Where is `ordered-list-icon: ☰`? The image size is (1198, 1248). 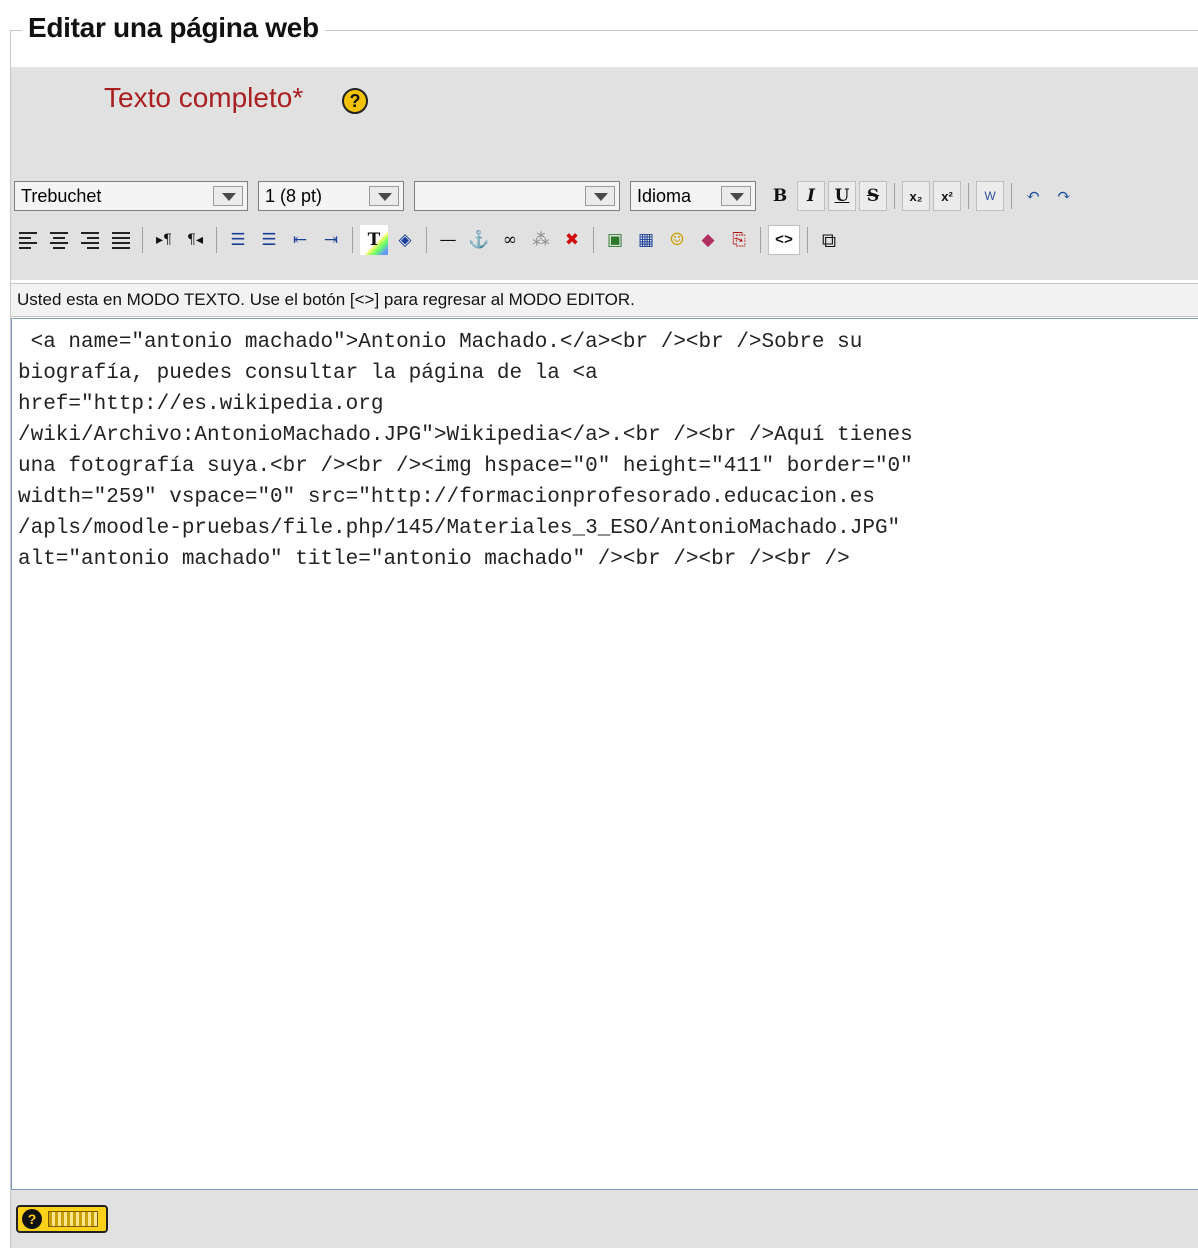
ordered-list-icon: ☰ is located at coordinates (238, 240).